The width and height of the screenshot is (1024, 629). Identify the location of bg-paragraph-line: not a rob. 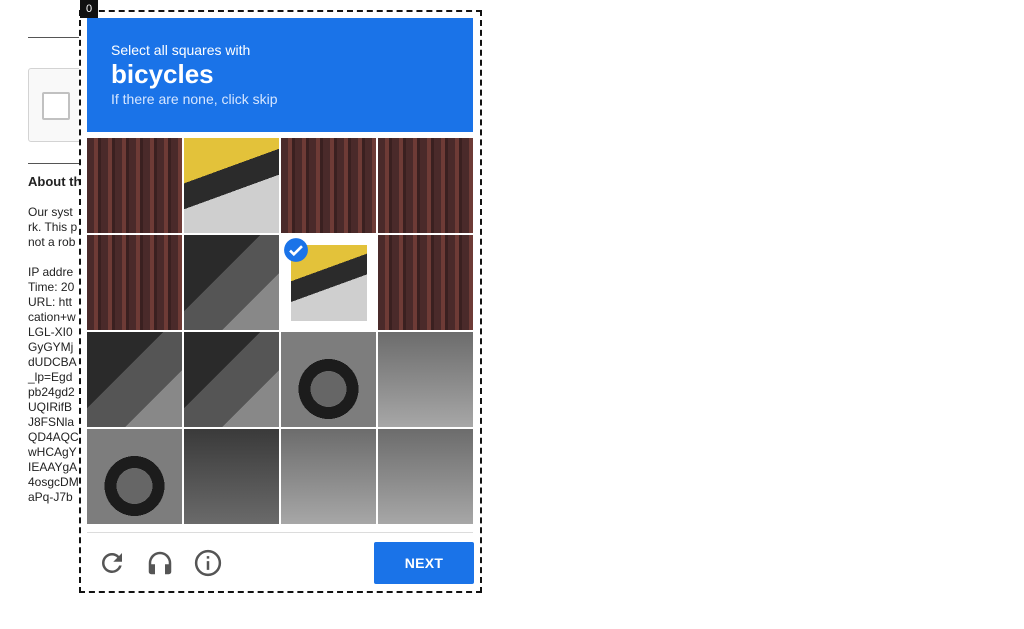
(52, 242).